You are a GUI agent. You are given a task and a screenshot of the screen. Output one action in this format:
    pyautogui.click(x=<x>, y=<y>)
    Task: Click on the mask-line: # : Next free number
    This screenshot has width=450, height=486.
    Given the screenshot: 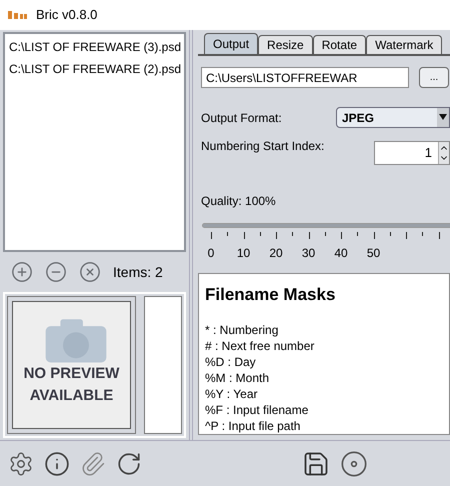 What is the action you would take?
    pyautogui.click(x=260, y=346)
    